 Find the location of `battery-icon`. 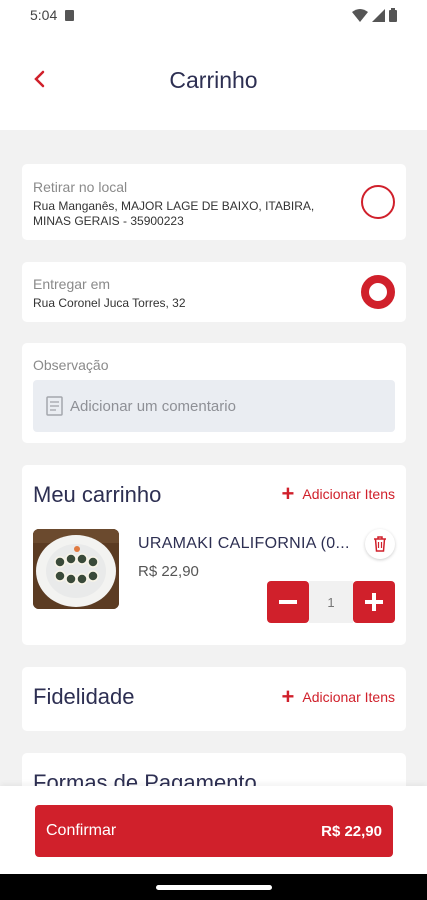

battery-icon is located at coordinates (393, 15).